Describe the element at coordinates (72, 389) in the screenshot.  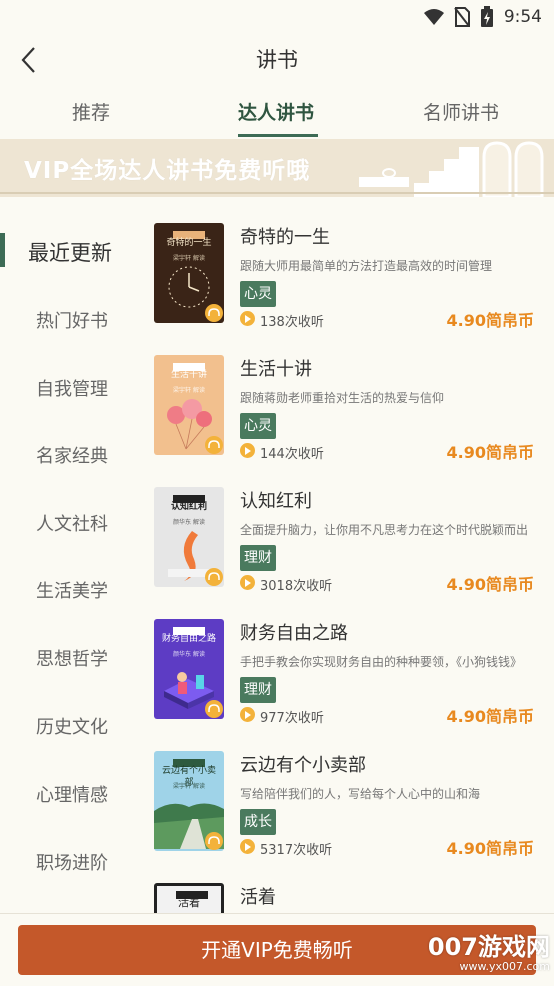
I see `sidebar-item-label: 自我管理` at that location.